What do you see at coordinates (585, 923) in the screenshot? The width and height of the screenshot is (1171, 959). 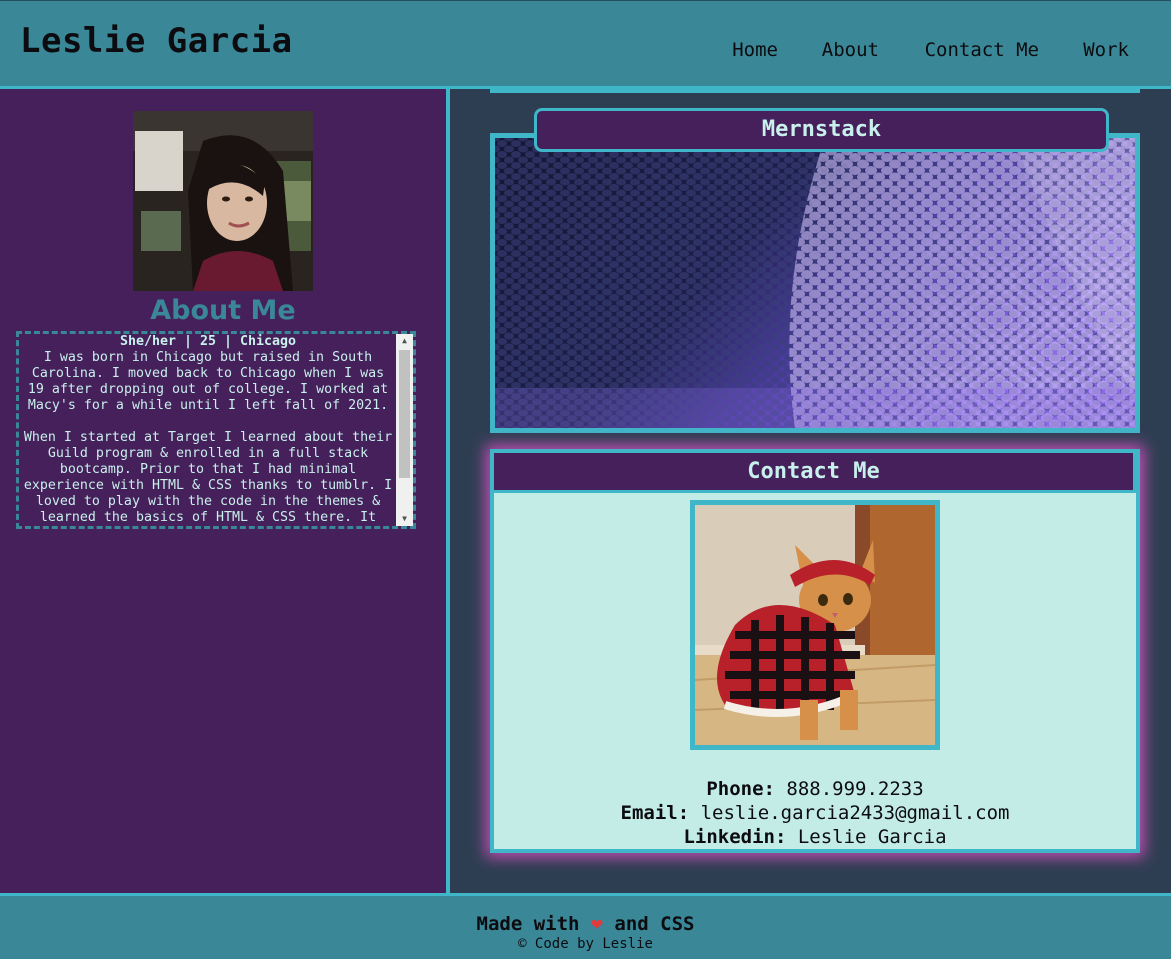 I see `made-with-text: Made with ❤ and CSS` at bounding box center [585, 923].